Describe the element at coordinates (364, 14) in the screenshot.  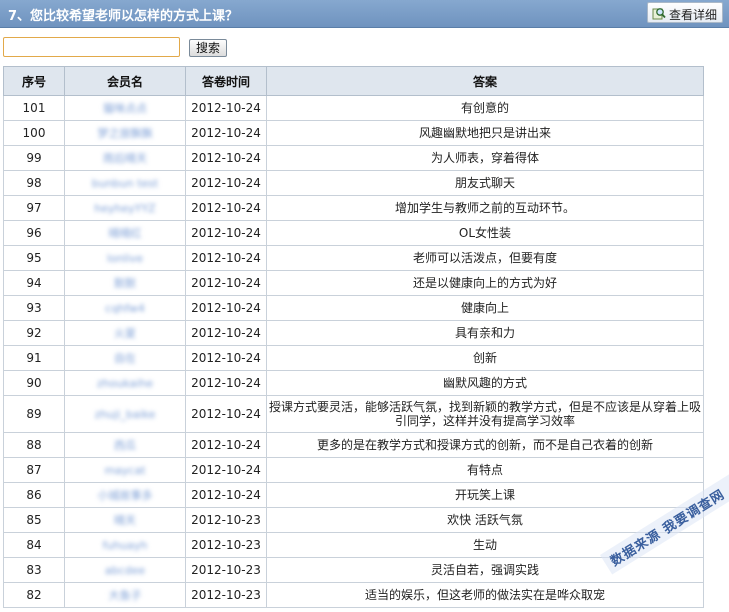
I see `question-header: 7、您比较希望老师以怎样的方式上课？ 查看详细` at that location.